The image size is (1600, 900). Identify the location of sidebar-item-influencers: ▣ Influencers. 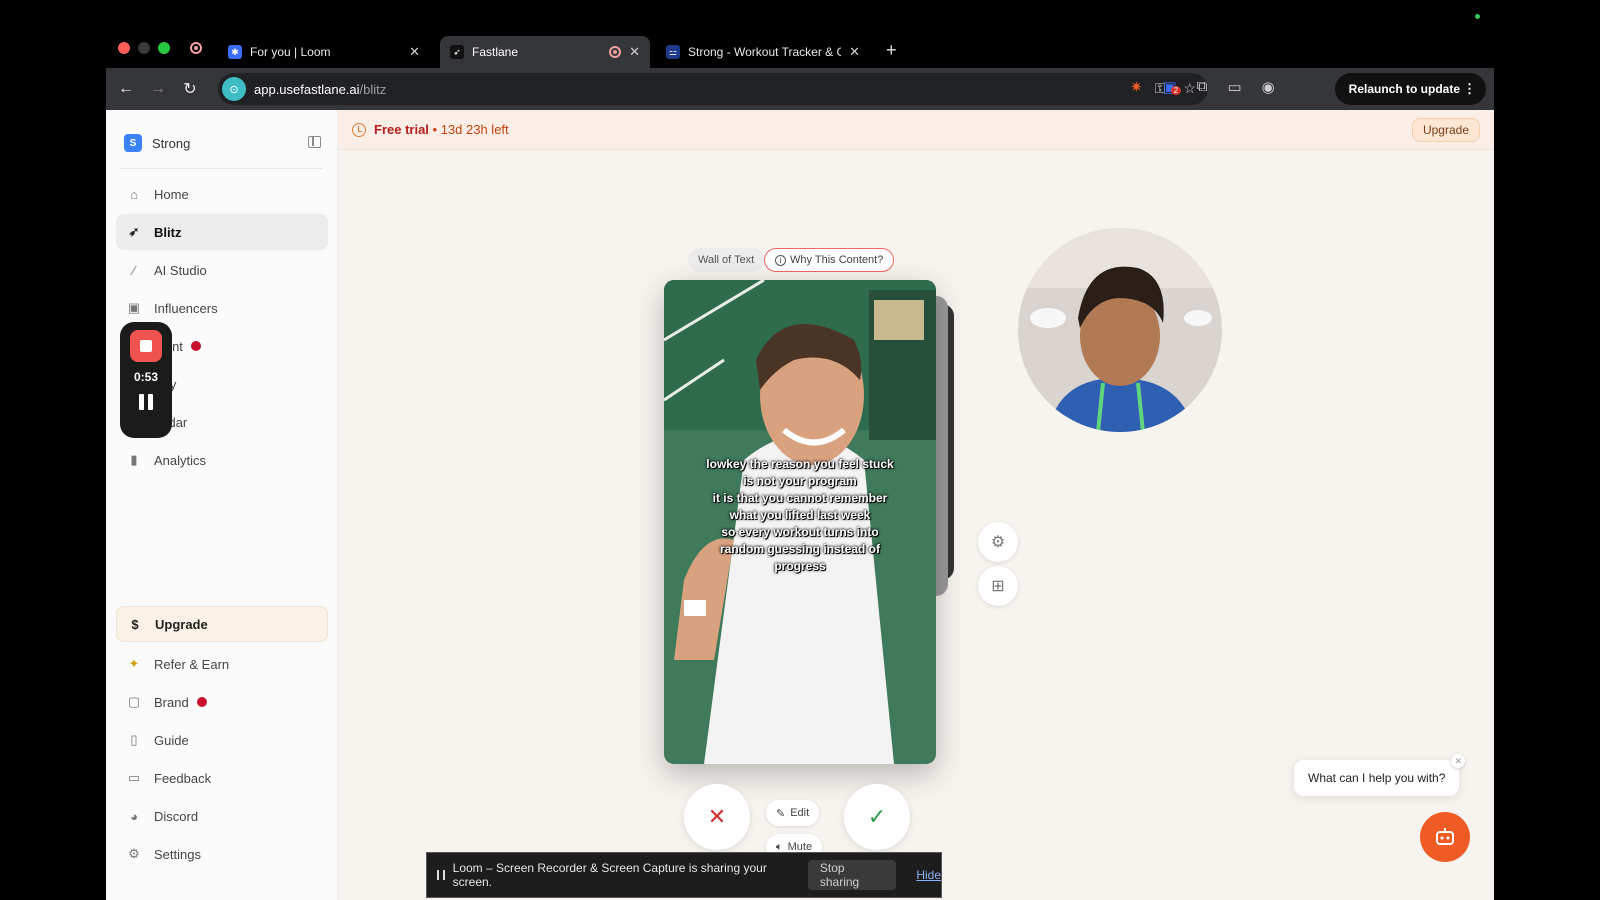
(222, 308).